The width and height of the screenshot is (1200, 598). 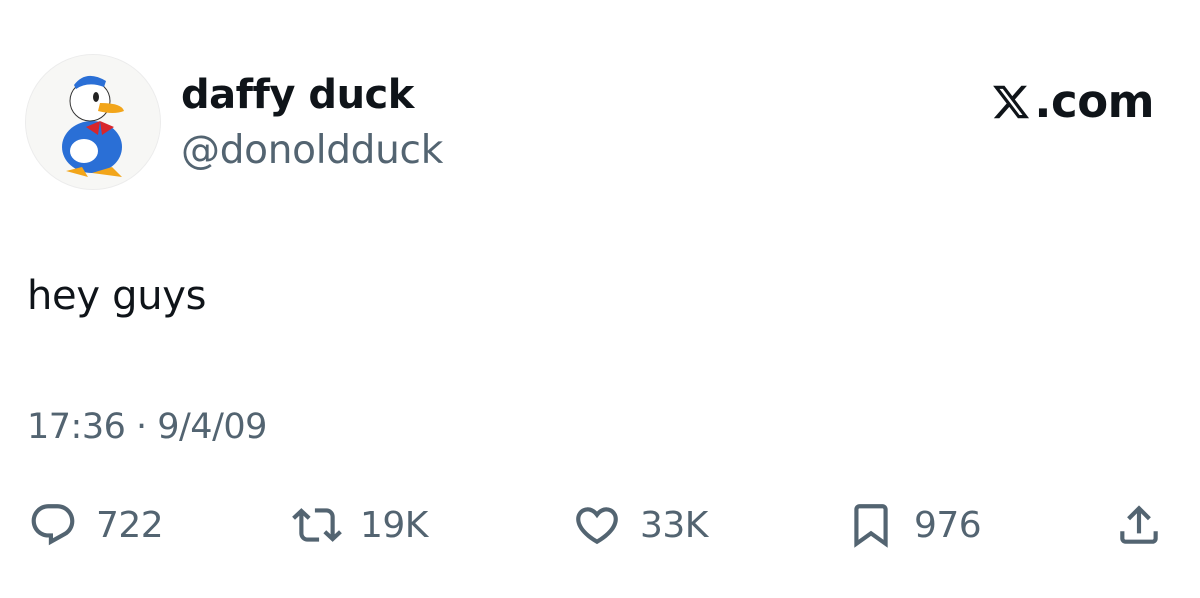 I want to click on bookmark-button: 976, so click(x=914, y=525).